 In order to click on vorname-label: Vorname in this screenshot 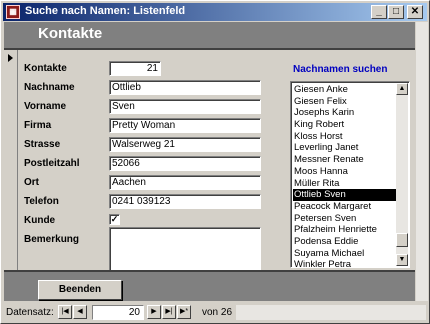, I will do `click(45, 106)`.